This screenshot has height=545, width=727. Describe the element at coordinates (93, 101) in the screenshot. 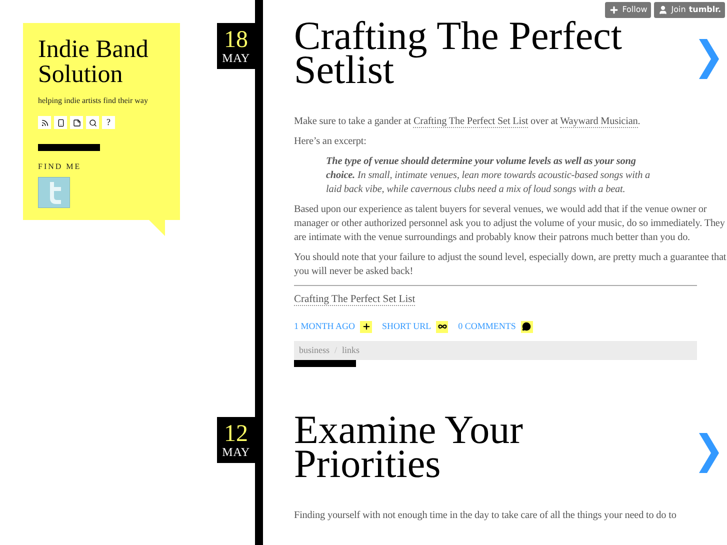

I see `tagline: helping indie artists find their way` at that location.